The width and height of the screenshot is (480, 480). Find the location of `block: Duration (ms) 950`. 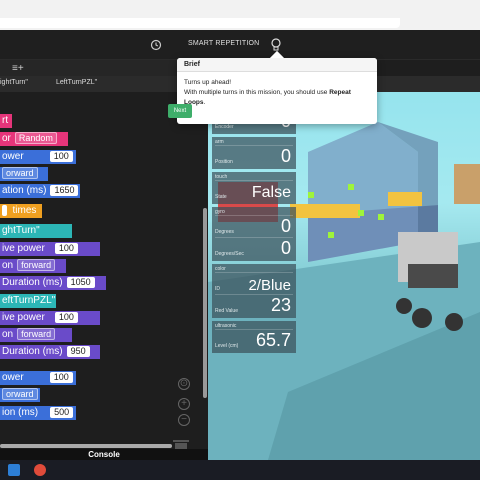

block: Duration (ms) 950 is located at coordinates (50, 352).